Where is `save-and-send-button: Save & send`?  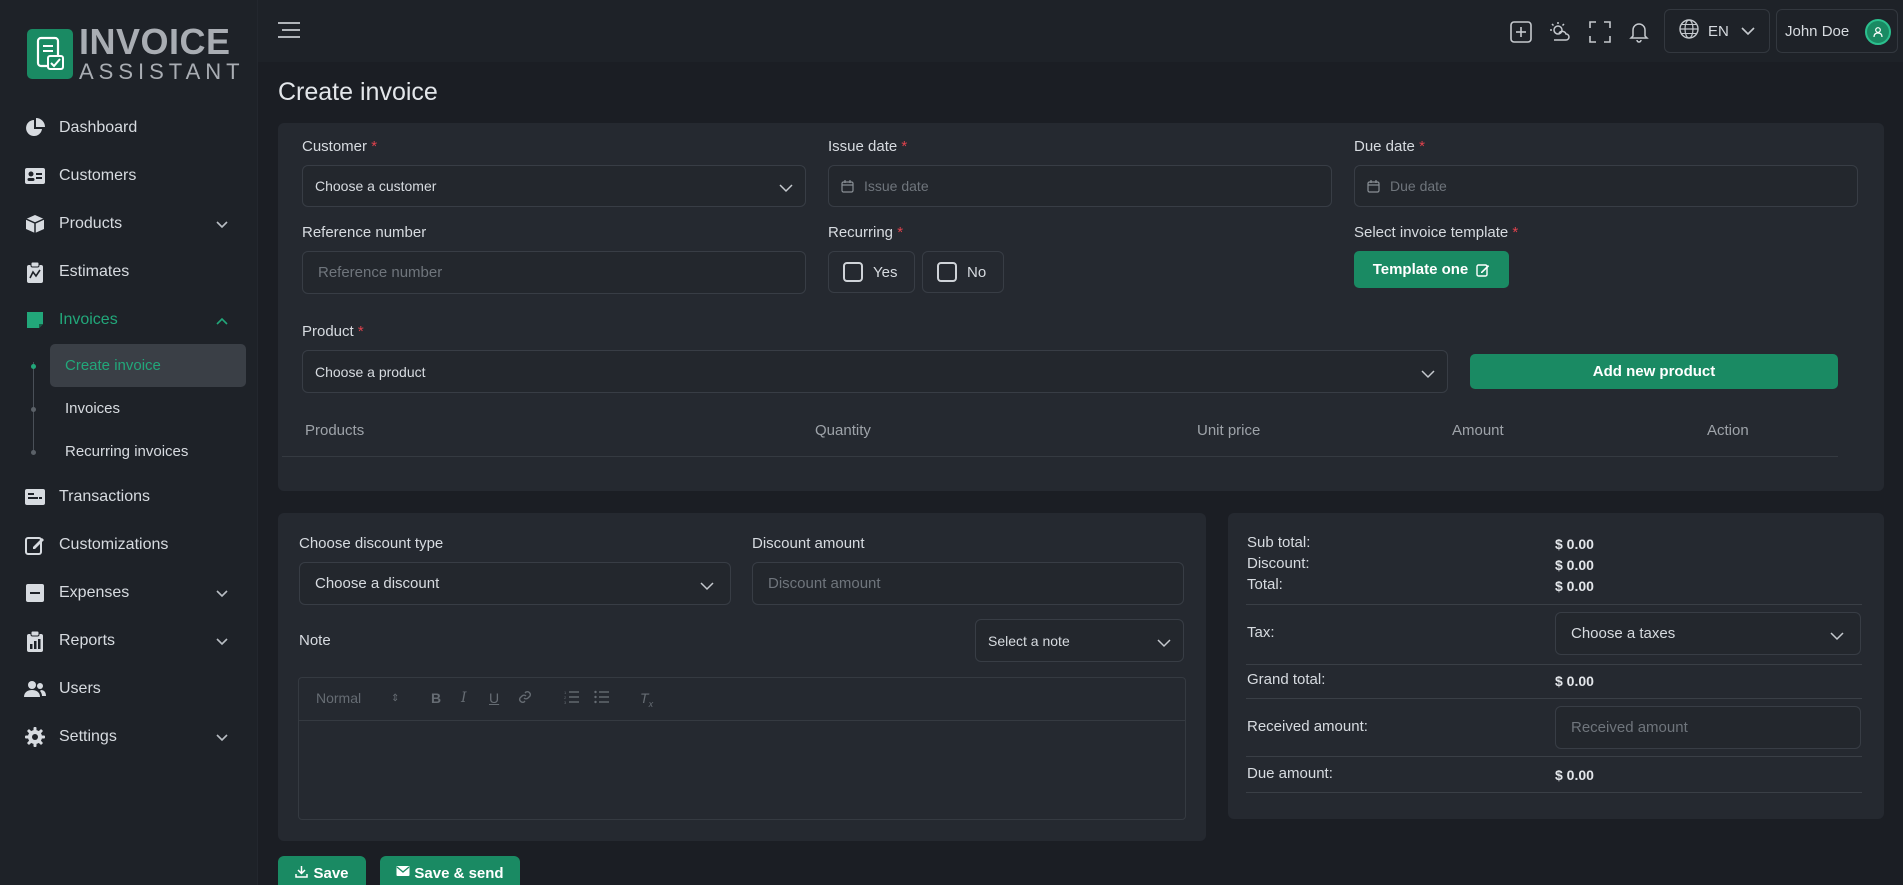 save-and-send-button: Save & send is located at coordinates (450, 870).